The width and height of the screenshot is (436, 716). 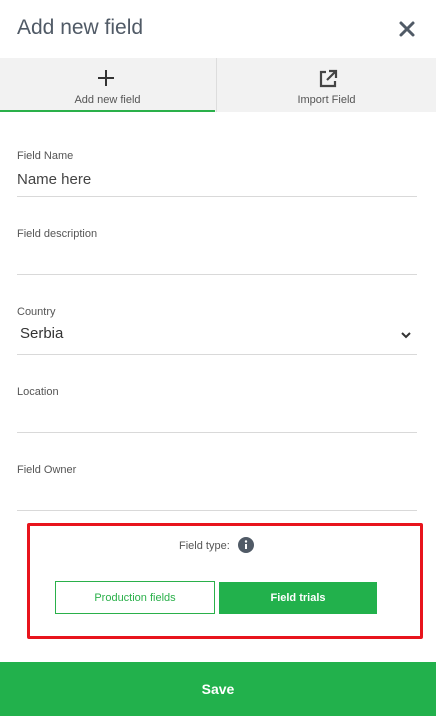 What do you see at coordinates (217, 493) in the screenshot?
I see `field-owner-input` at bounding box center [217, 493].